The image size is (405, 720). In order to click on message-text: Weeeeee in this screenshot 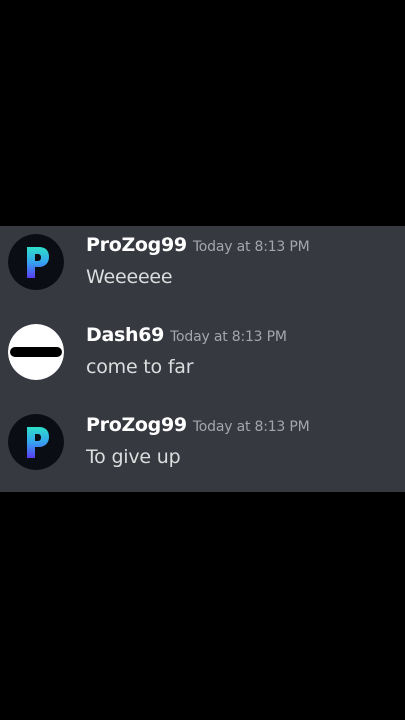, I will do `click(129, 277)`.